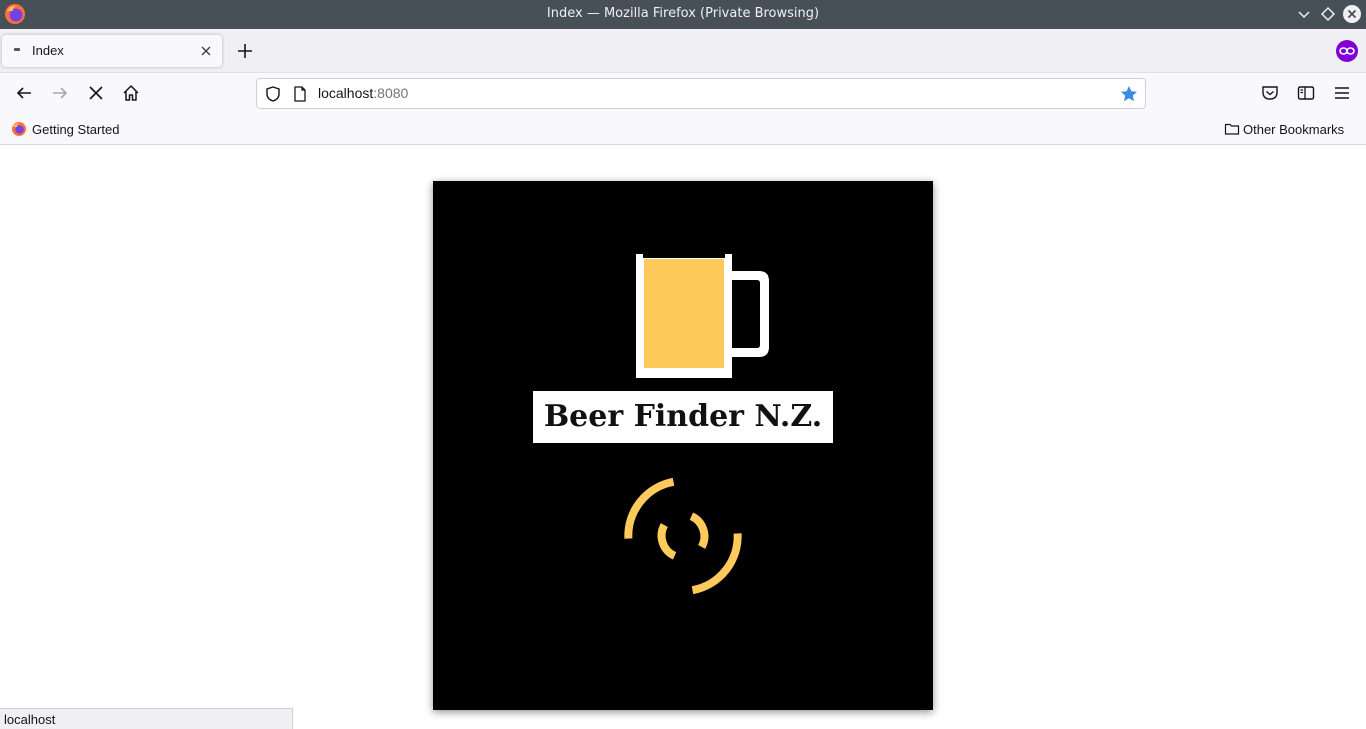 Image resolution: width=1366 pixels, height=729 pixels. Describe the element at coordinates (1347, 51) in the screenshot. I see `private-browsing-icon` at that location.